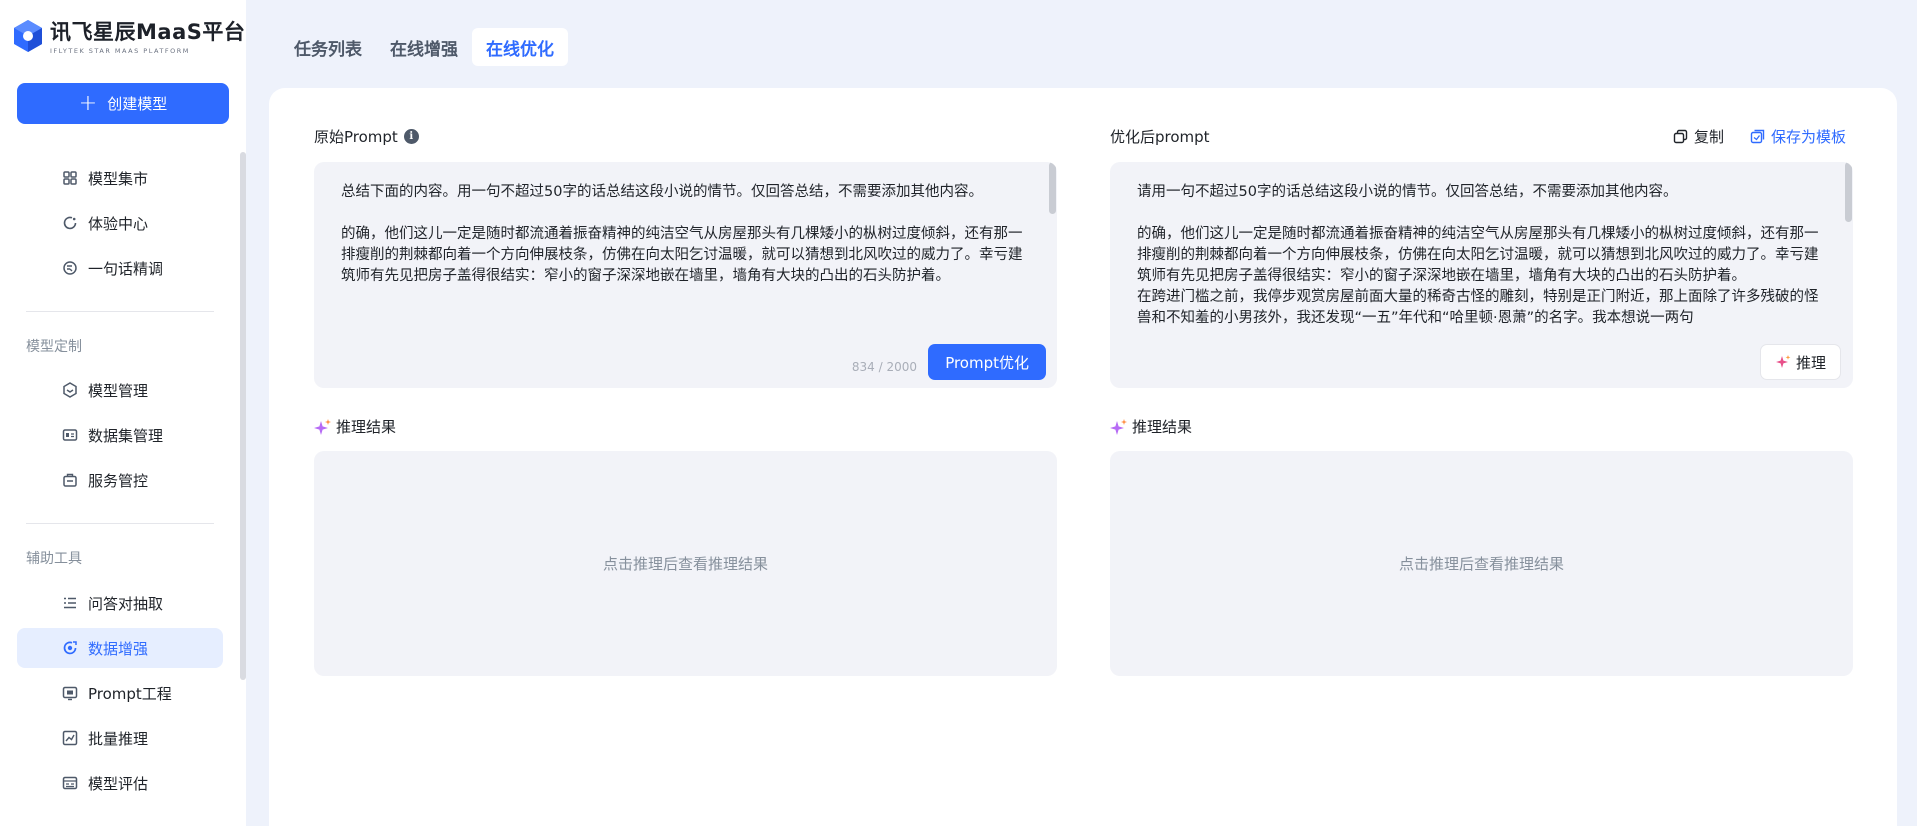 This screenshot has width=1917, height=826. I want to click on sidebar-item-label: 数据增强, so click(118, 648).